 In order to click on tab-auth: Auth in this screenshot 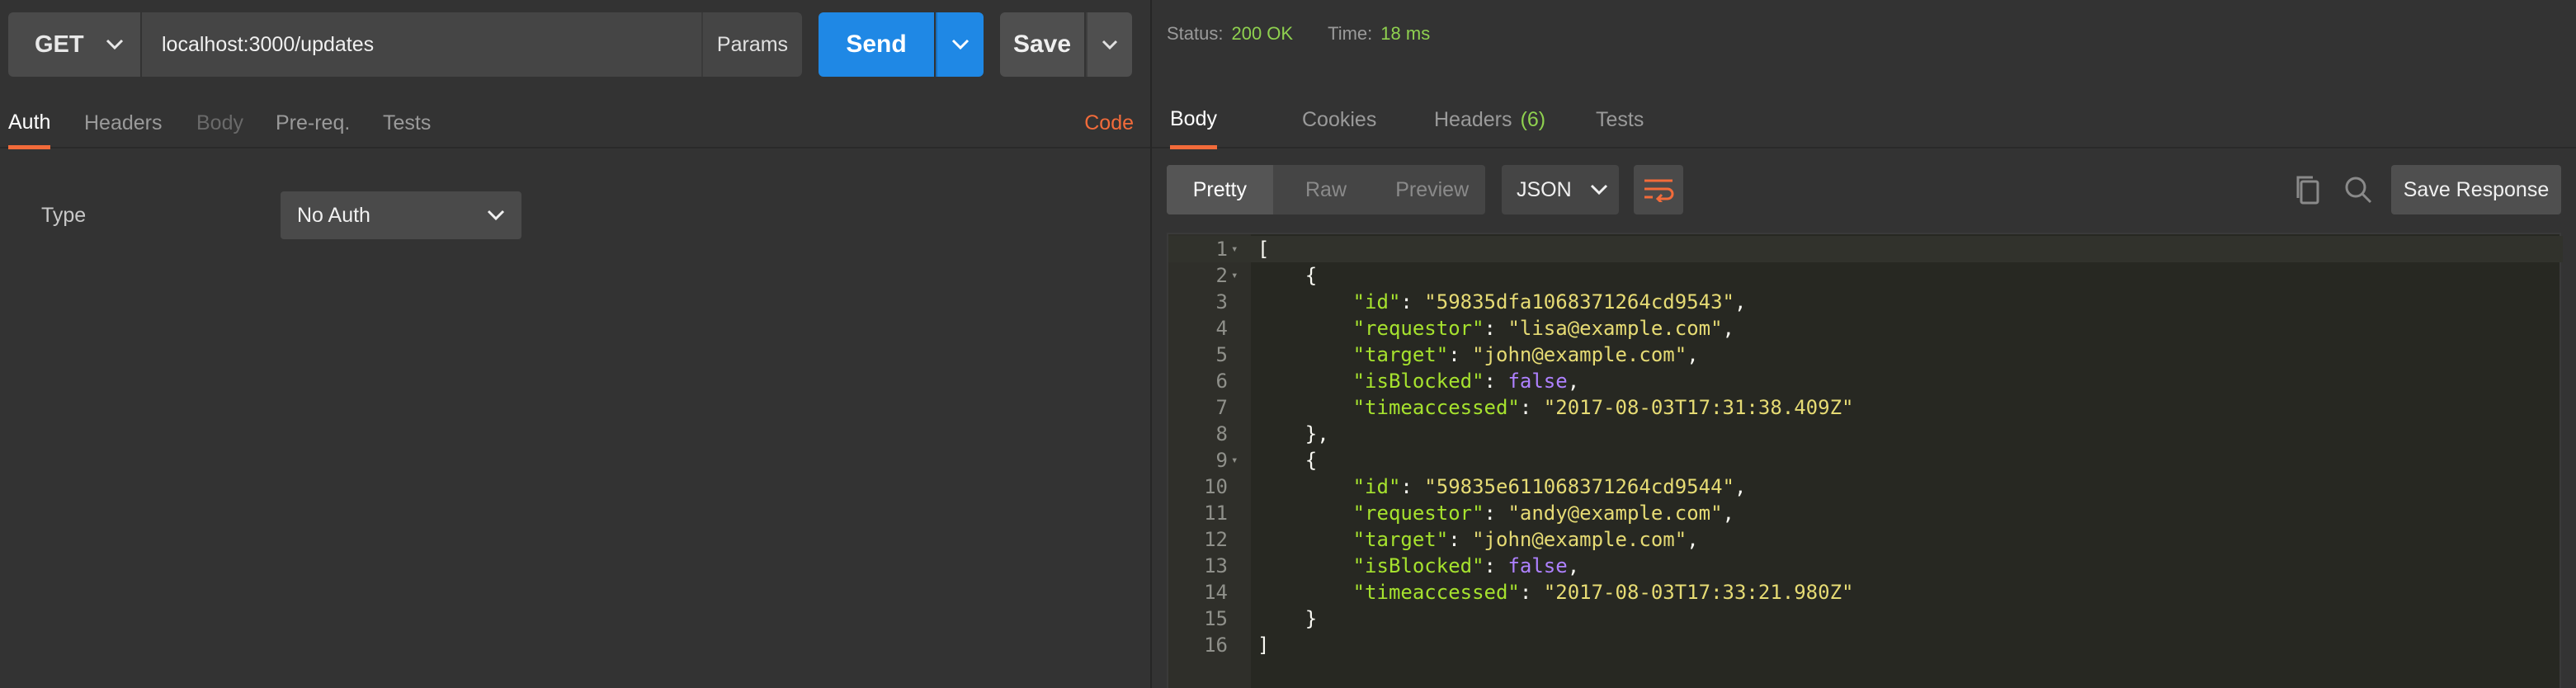, I will do `click(29, 124)`.